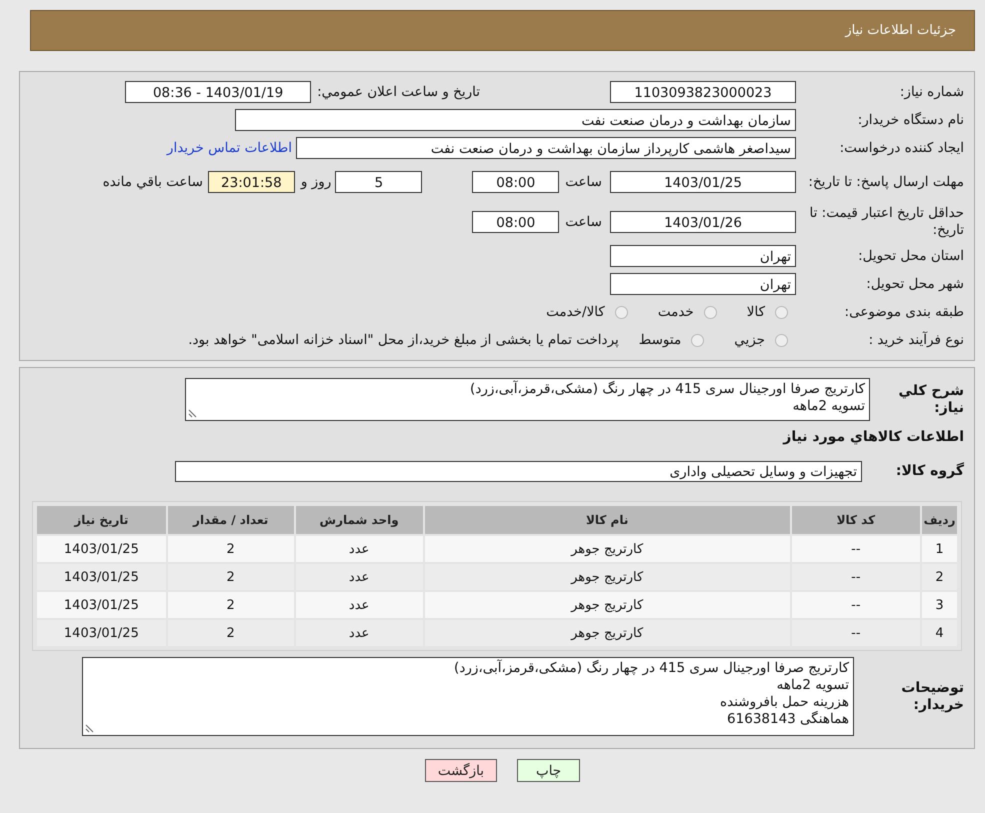 Image resolution: width=985 pixels, height=813 pixels. I want to click on field-label: نوع فرآیند خرید :, so click(916, 340).